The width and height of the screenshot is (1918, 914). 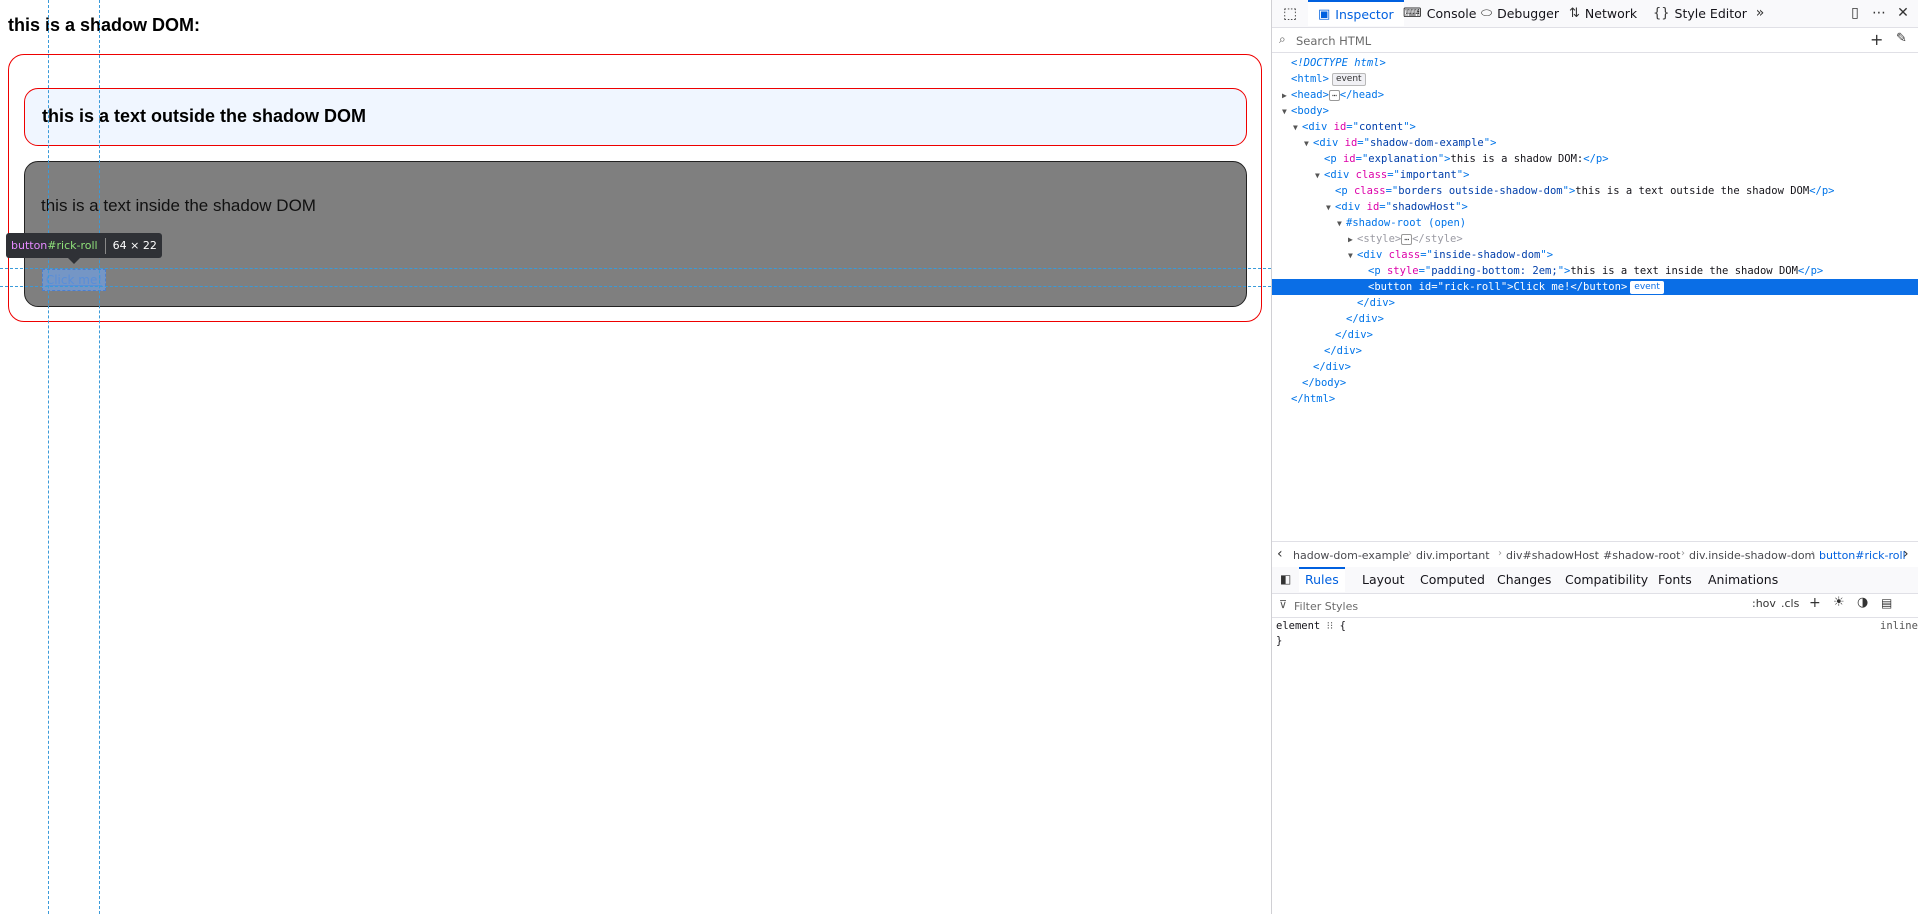 What do you see at coordinates (1595, 239) in the screenshot?
I see `markup-node: ▶ <style> ⋯ </style>` at bounding box center [1595, 239].